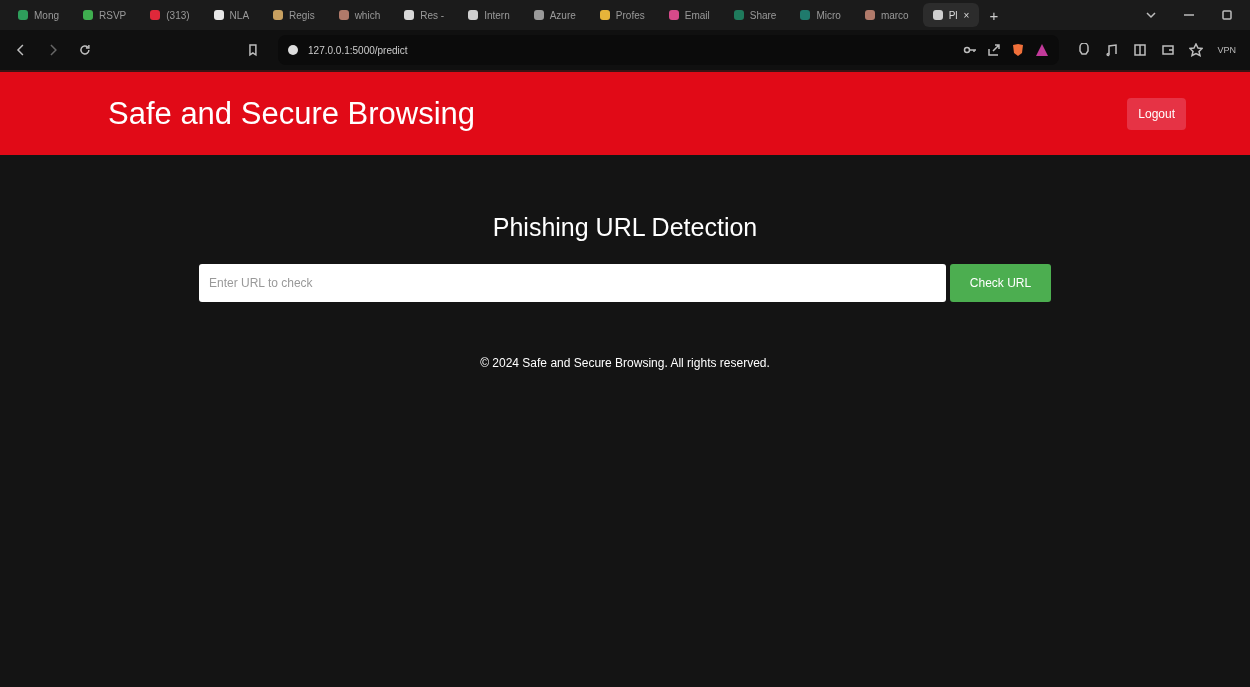  I want to click on close-tab-button: ×, so click(966, 15).